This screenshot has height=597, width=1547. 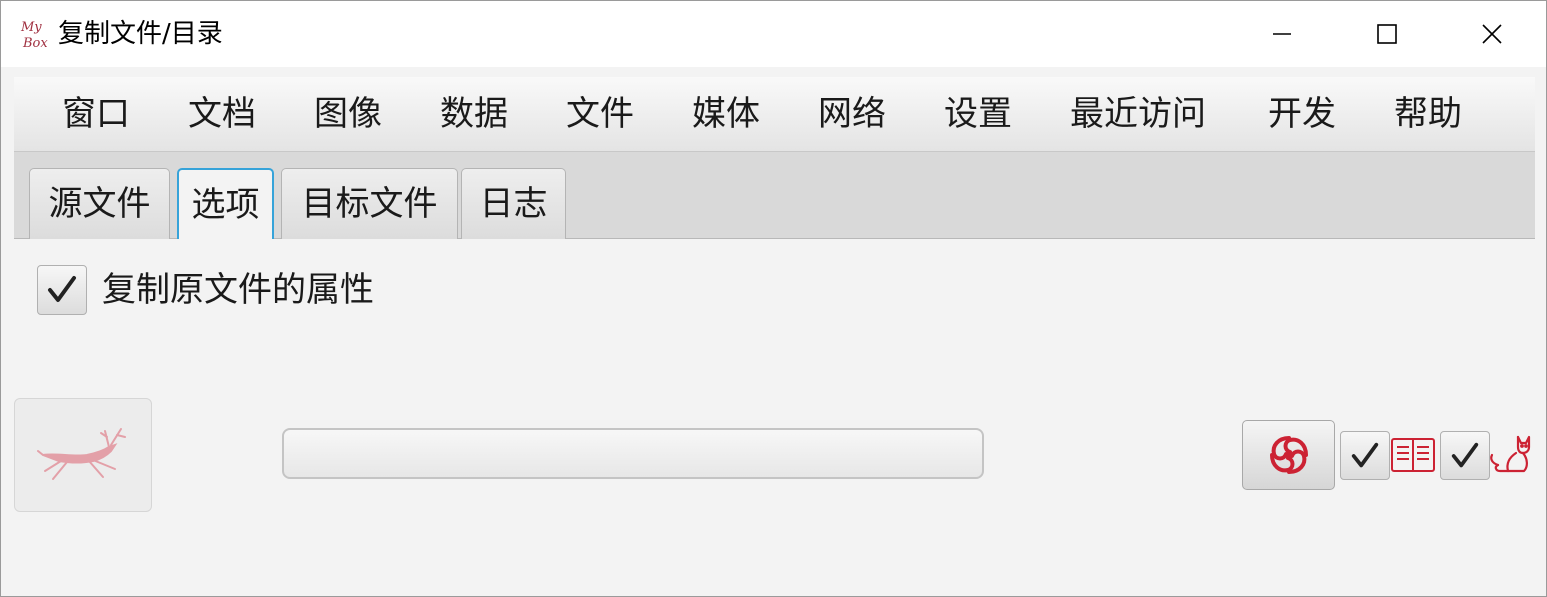 What do you see at coordinates (1138, 114) in the screenshot?
I see `menu-recent: 最近访问` at bounding box center [1138, 114].